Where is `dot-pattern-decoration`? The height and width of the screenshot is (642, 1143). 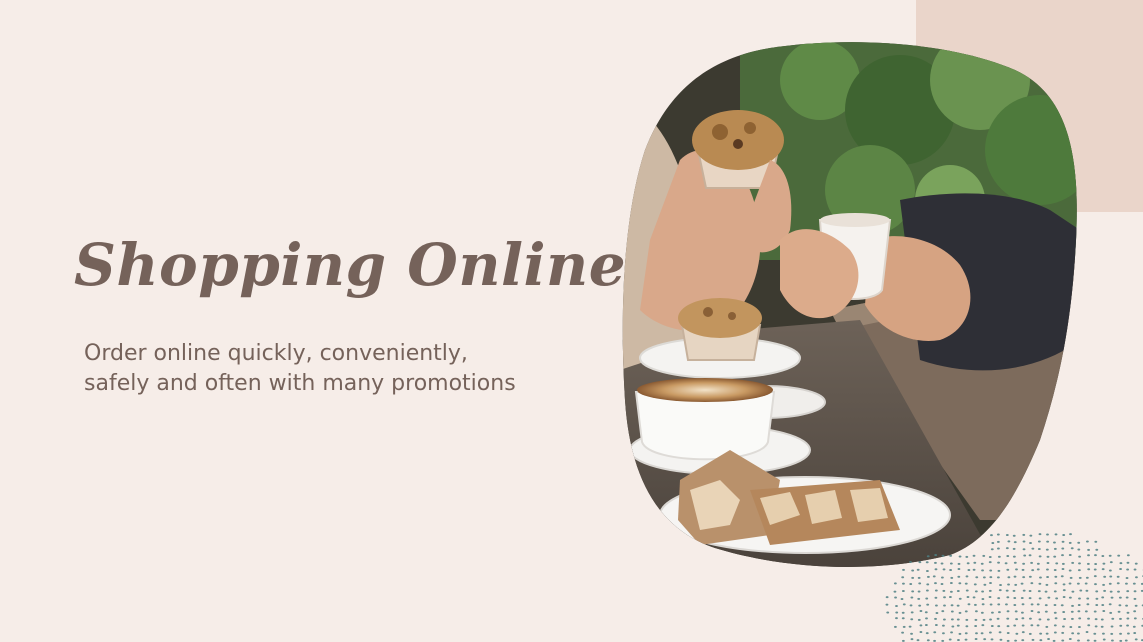 dot-pattern-decoration is located at coordinates (1014, 587).